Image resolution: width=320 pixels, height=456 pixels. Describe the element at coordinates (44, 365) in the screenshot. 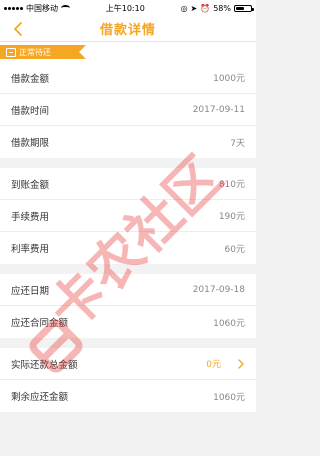

I see `row-label: 实际还款总金额` at that location.